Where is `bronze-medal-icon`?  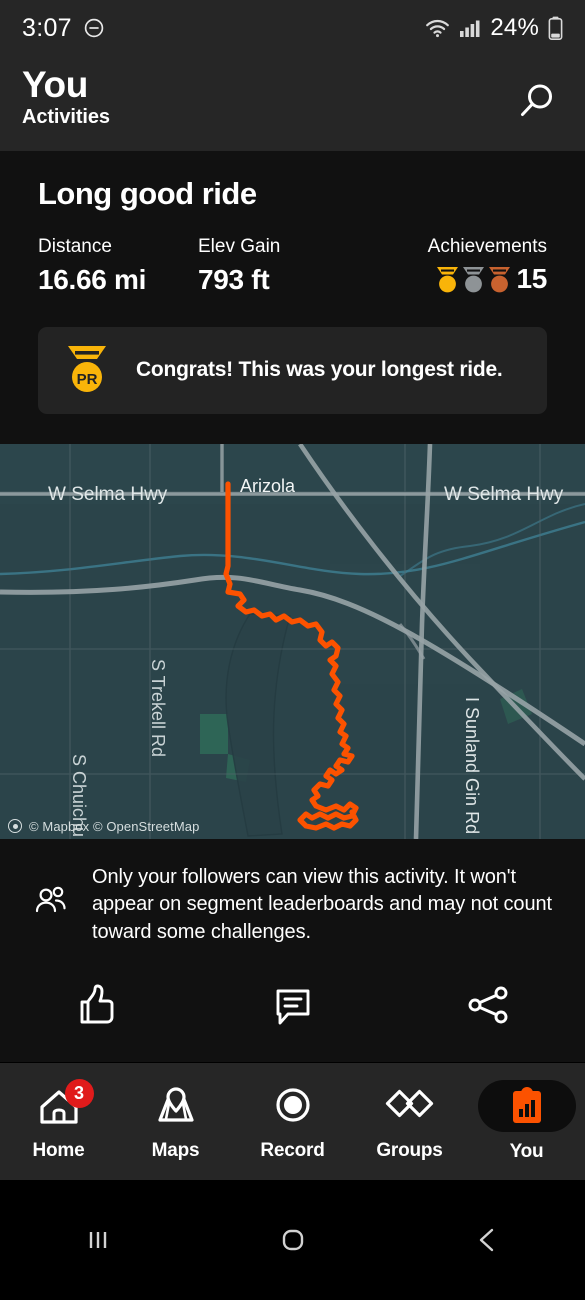
bronze-medal-icon is located at coordinates (500, 279).